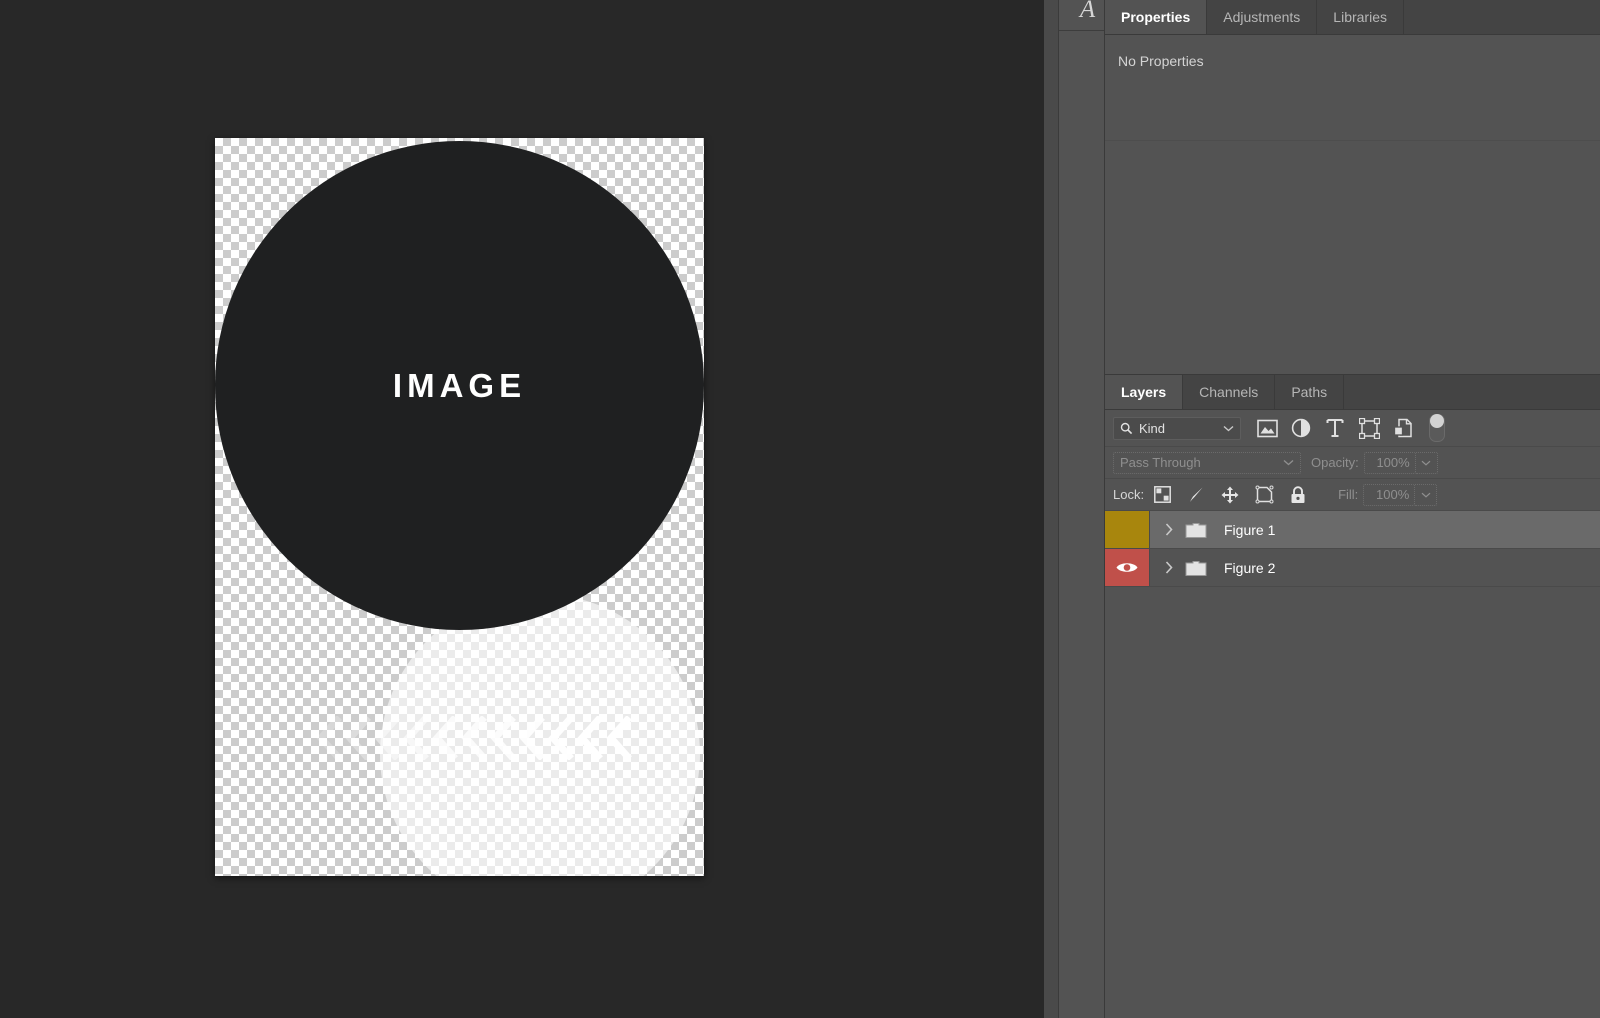  I want to click on layer-name: Figure 1, so click(1250, 529).